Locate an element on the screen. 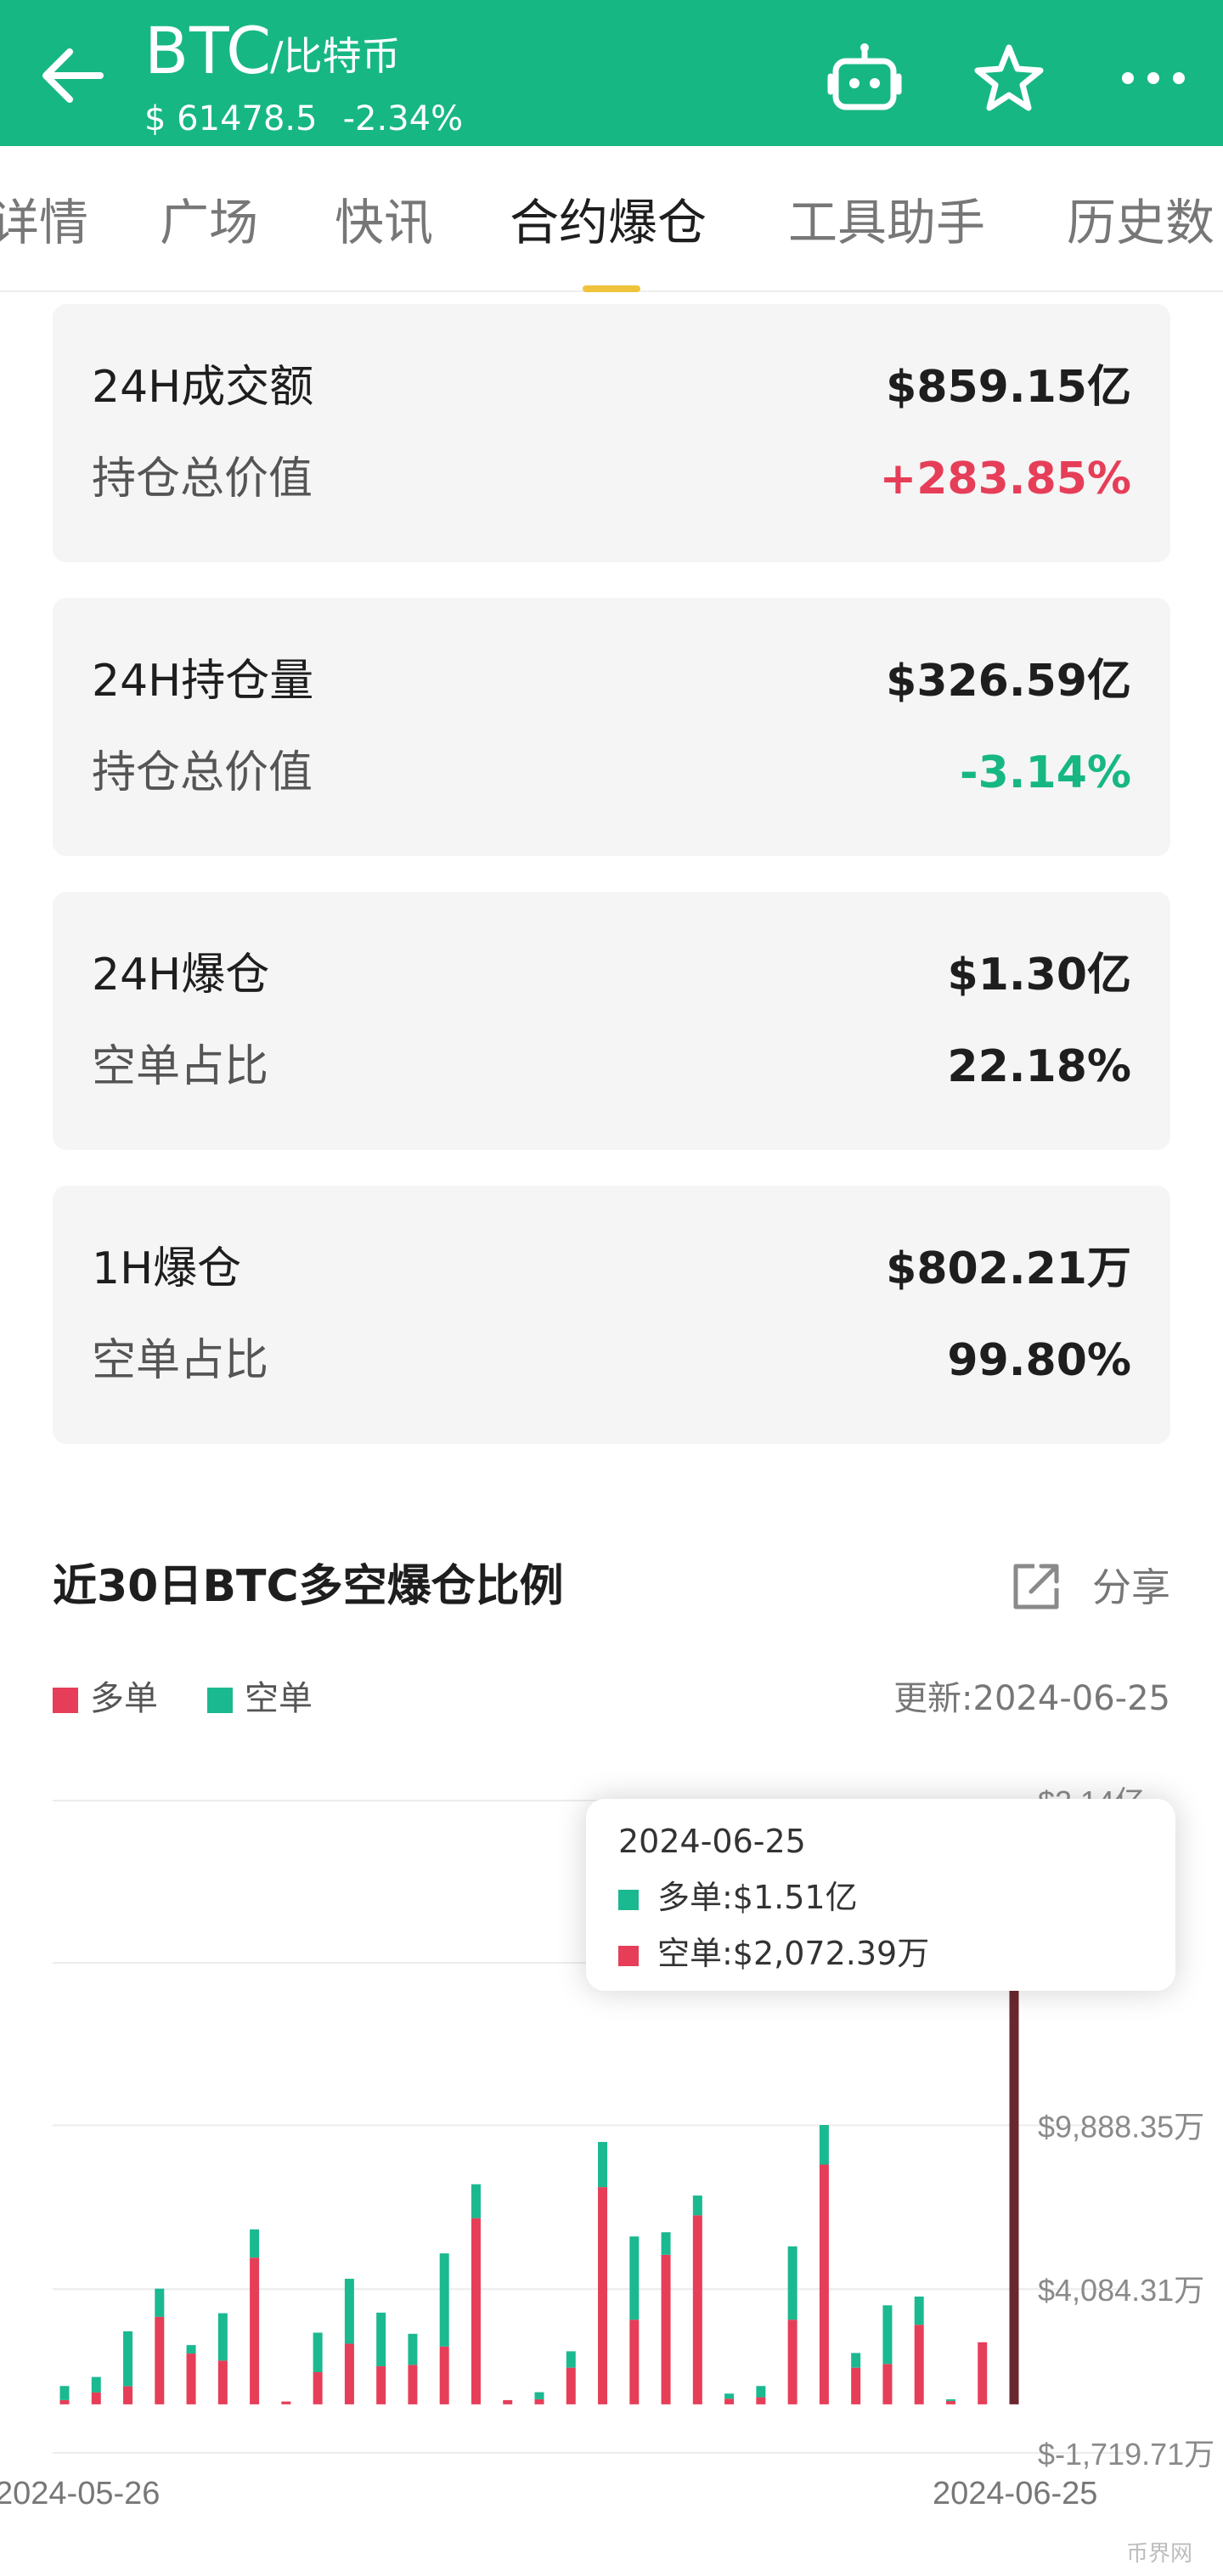 The image size is (1223, 2576). robot-icon is located at coordinates (864, 78).